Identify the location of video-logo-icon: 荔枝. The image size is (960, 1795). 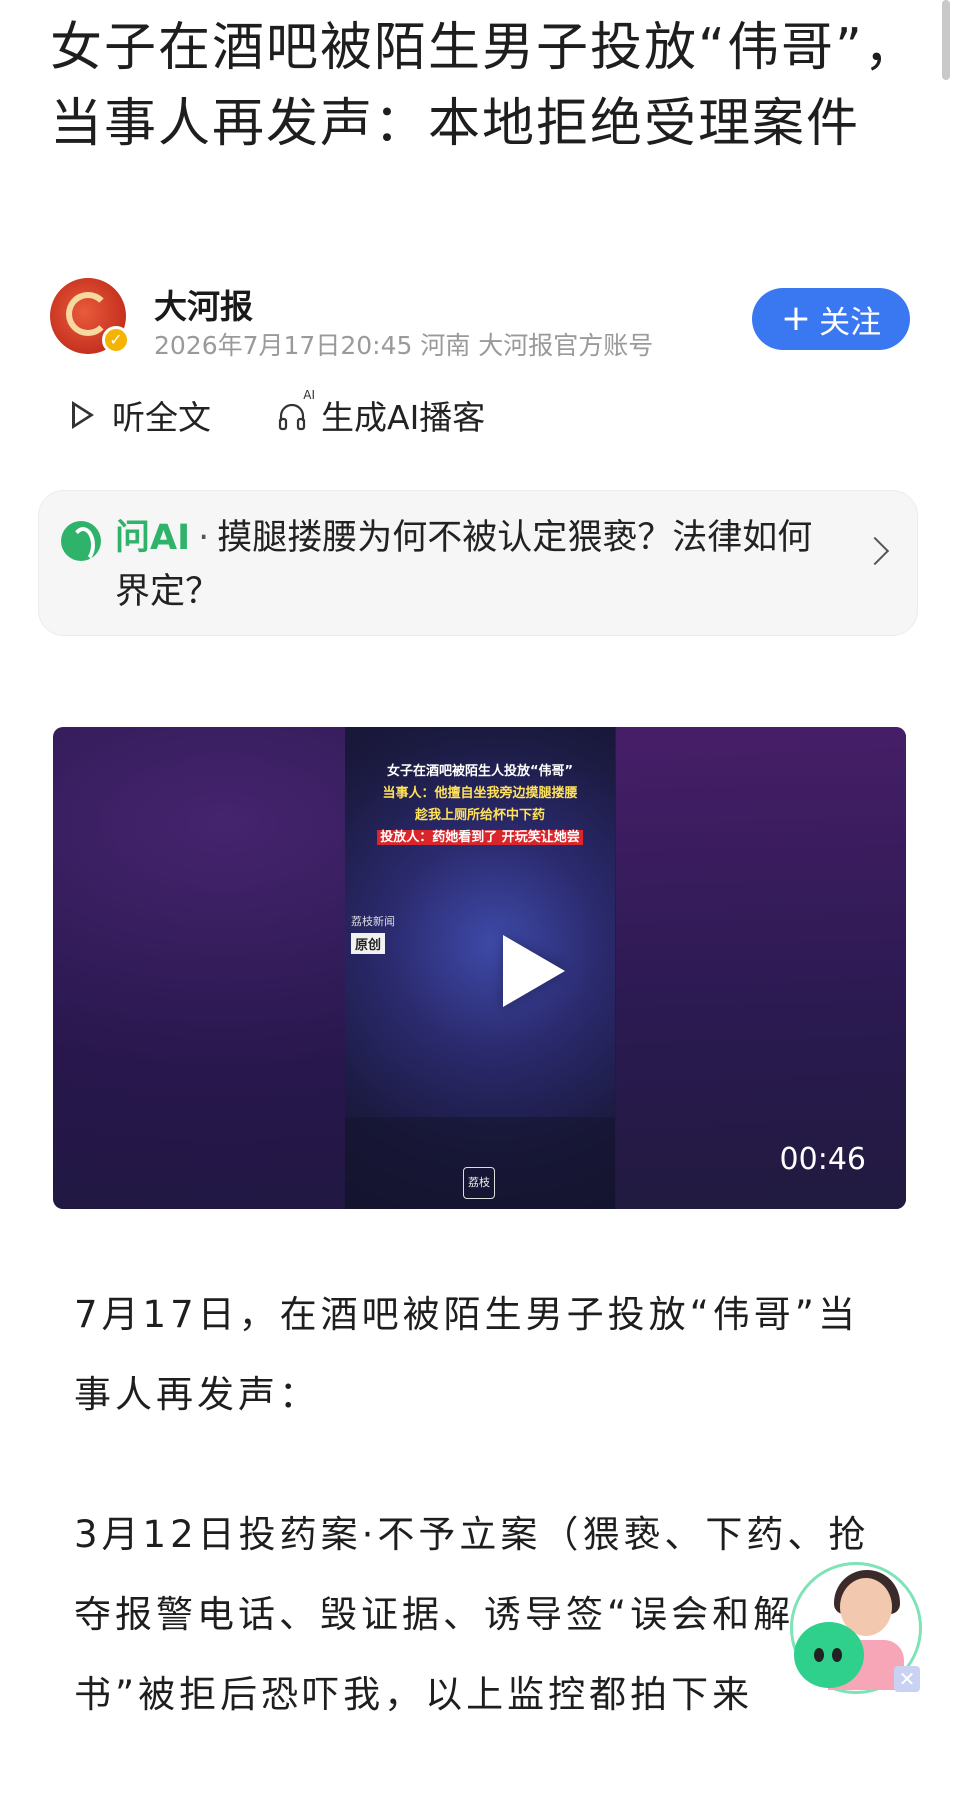
(479, 1183).